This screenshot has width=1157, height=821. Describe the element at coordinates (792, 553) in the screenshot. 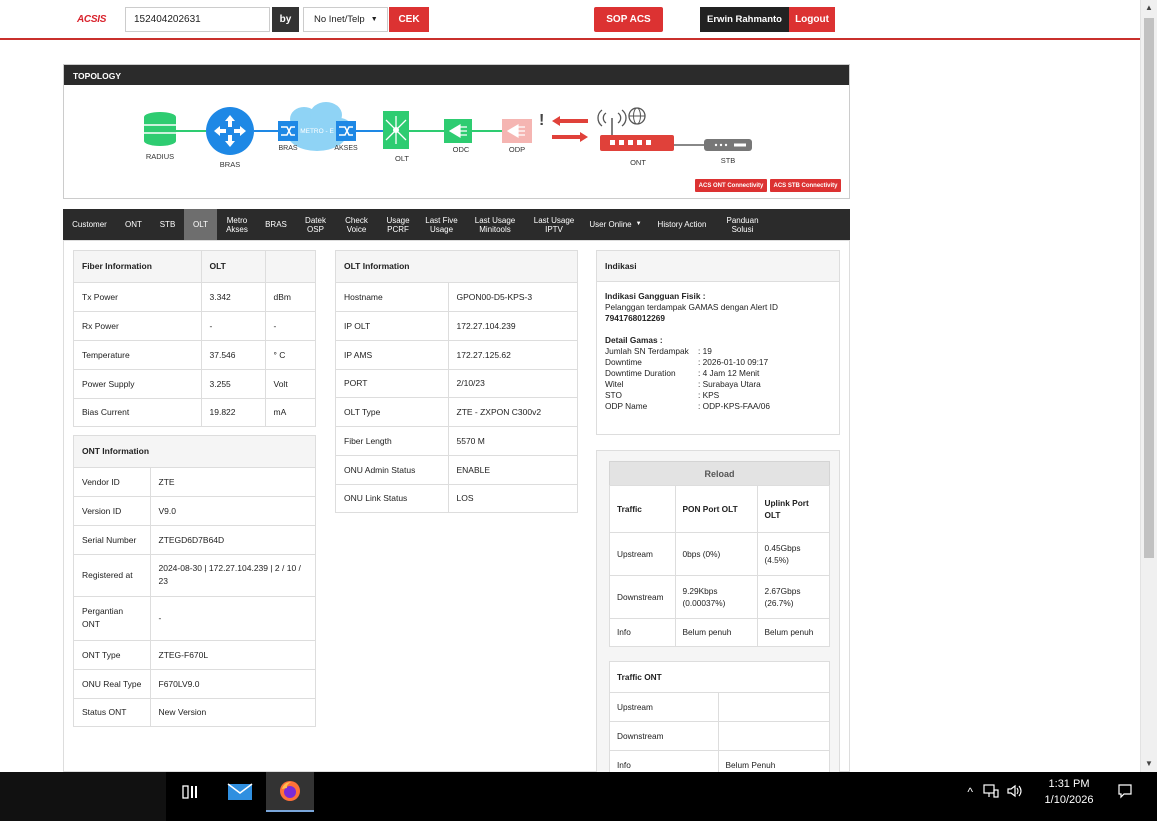

I see `cell-value: 0.45Gbps (4.5%)` at that location.